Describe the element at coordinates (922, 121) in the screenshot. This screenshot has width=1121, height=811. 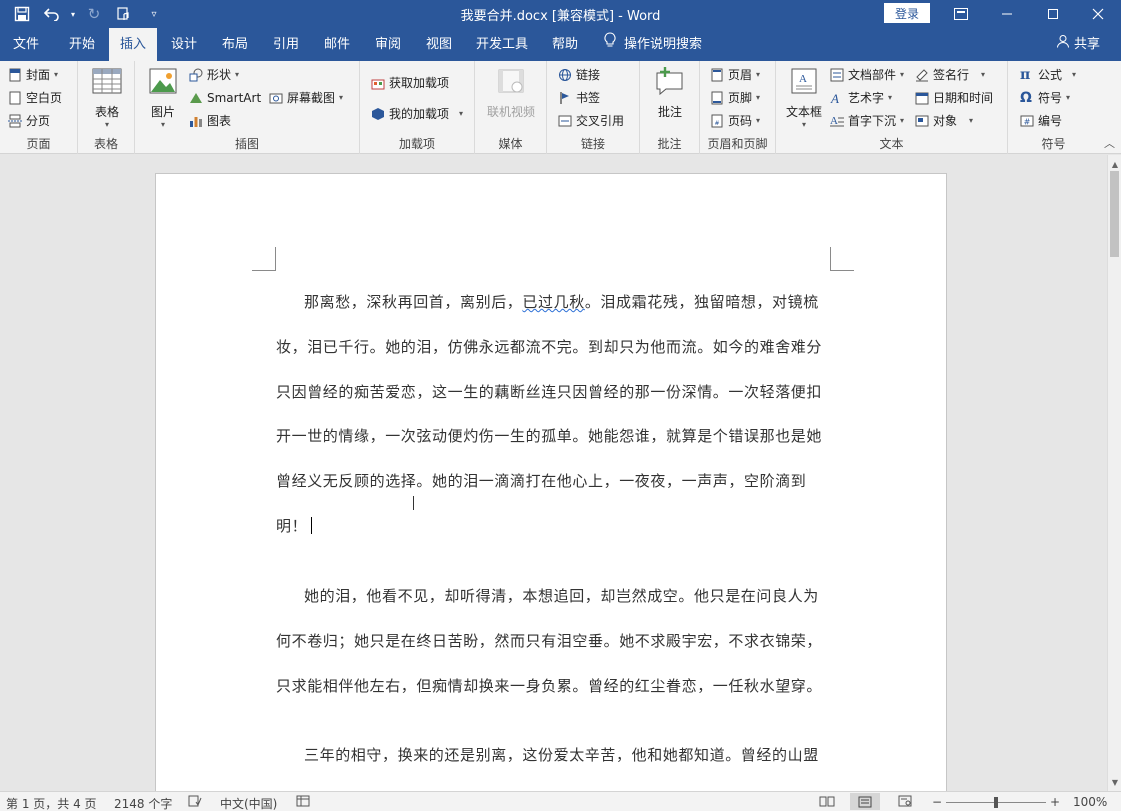
I see `object-icon` at that location.